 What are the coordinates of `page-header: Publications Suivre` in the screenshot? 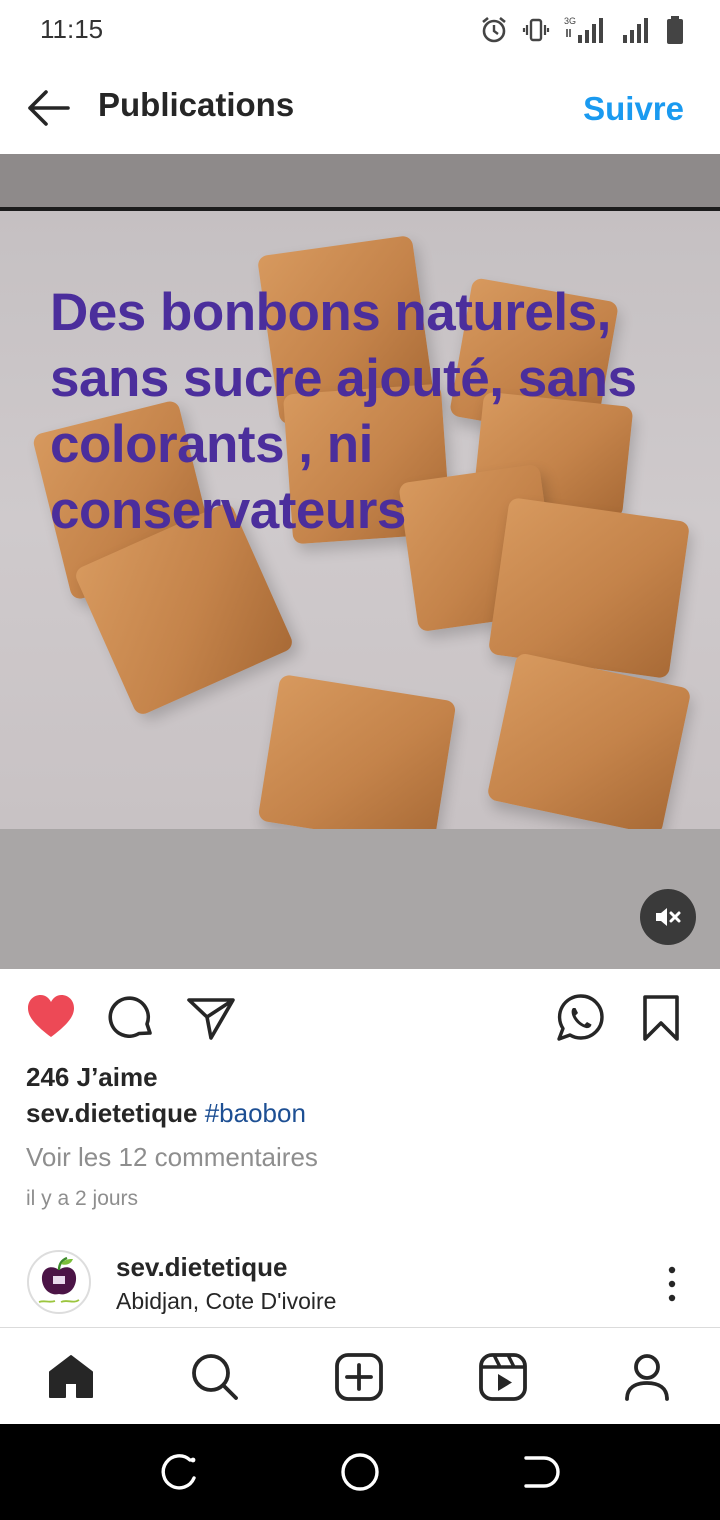 It's located at (360, 107).